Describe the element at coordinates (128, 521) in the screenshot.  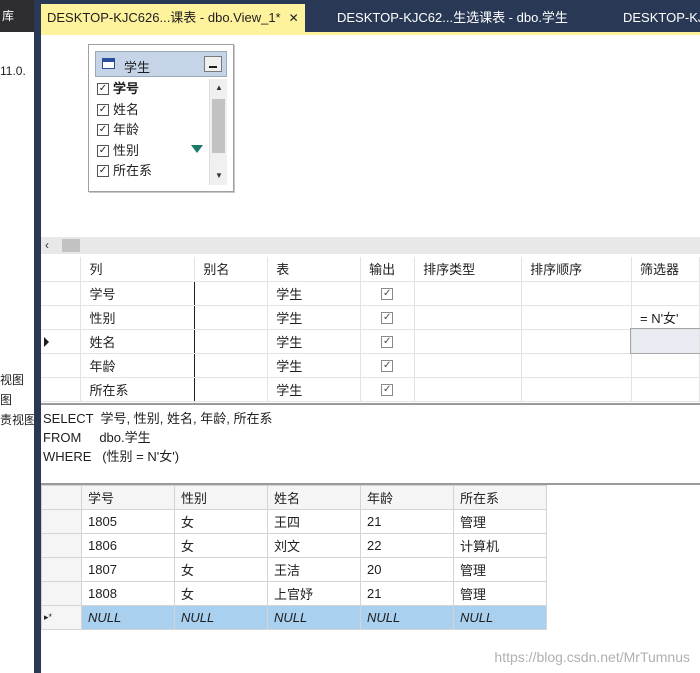
I see `cell: 1805` at that location.